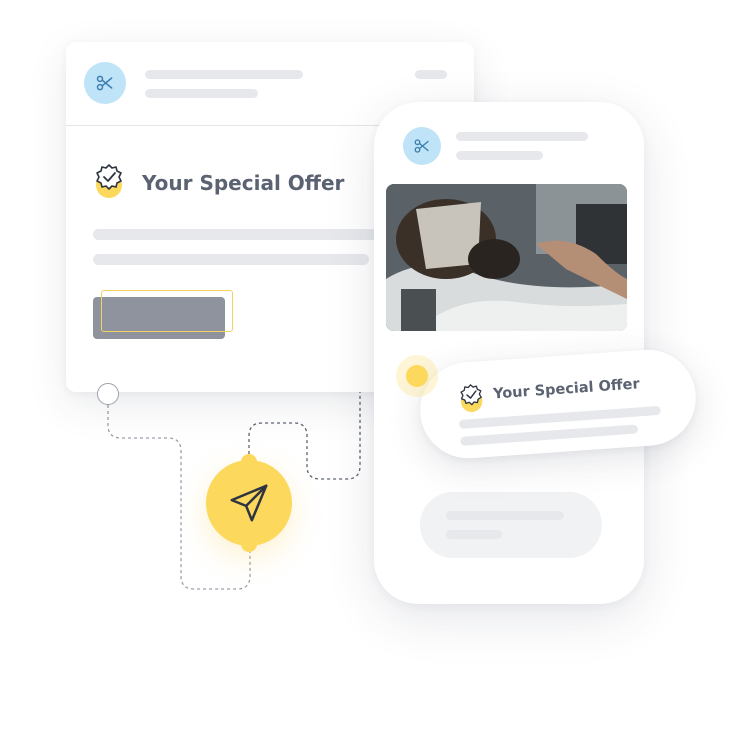  What do you see at coordinates (566, 389) in the screenshot?
I see `notification-title: Your Special Offer` at bounding box center [566, 389].